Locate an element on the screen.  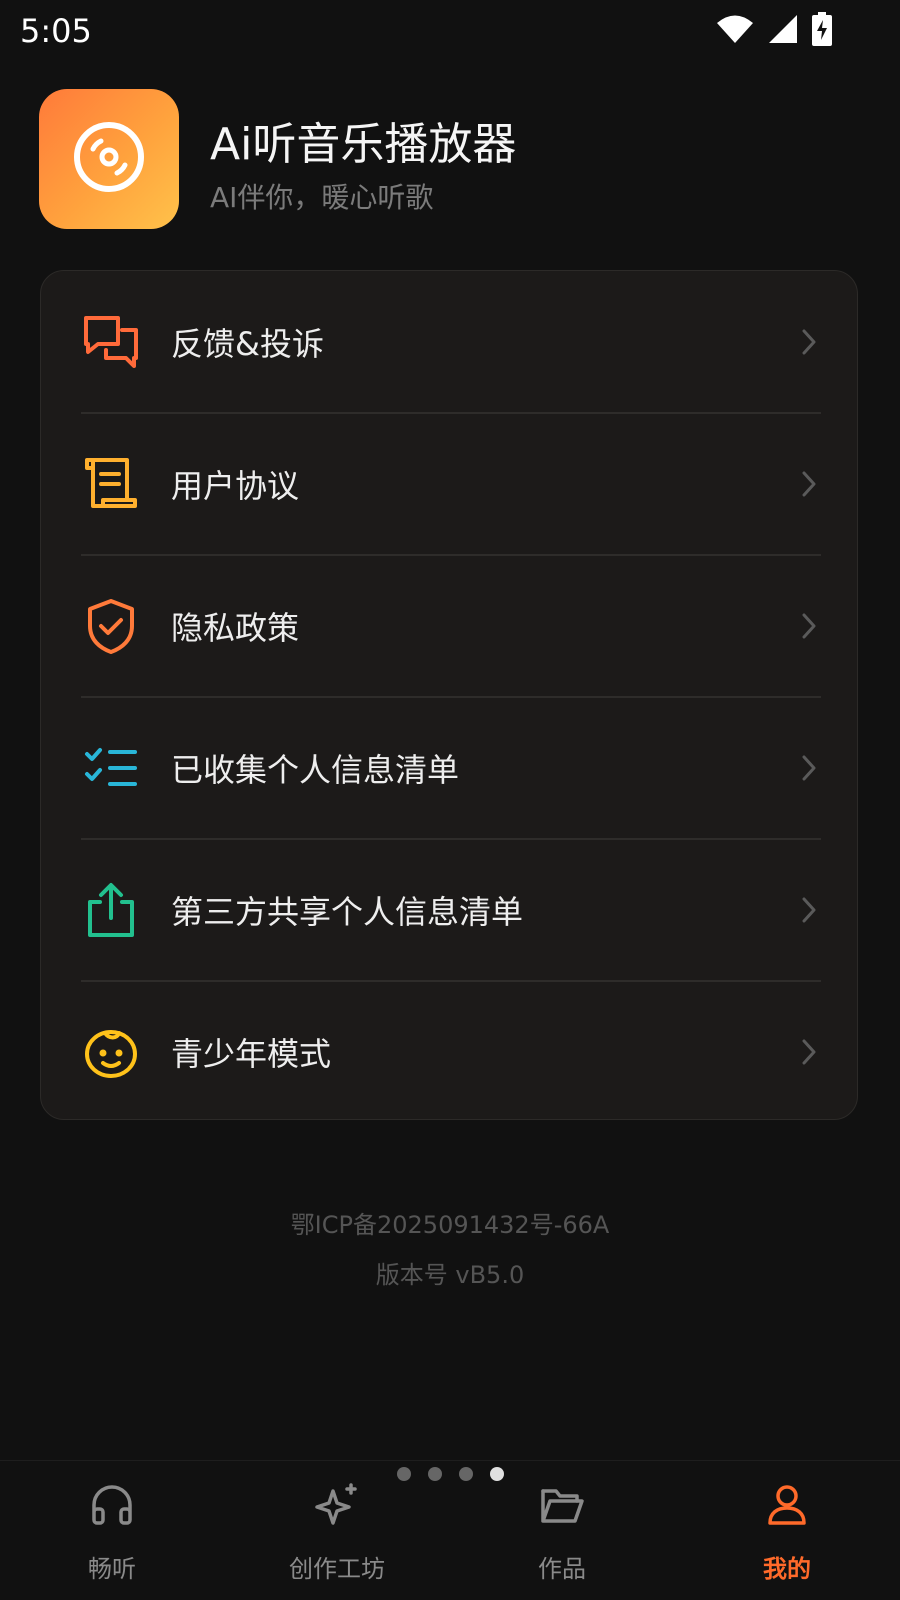
menu-item-third-party-sharing: 第三方共享个人信息清单 is located at coordinates (451, 910).